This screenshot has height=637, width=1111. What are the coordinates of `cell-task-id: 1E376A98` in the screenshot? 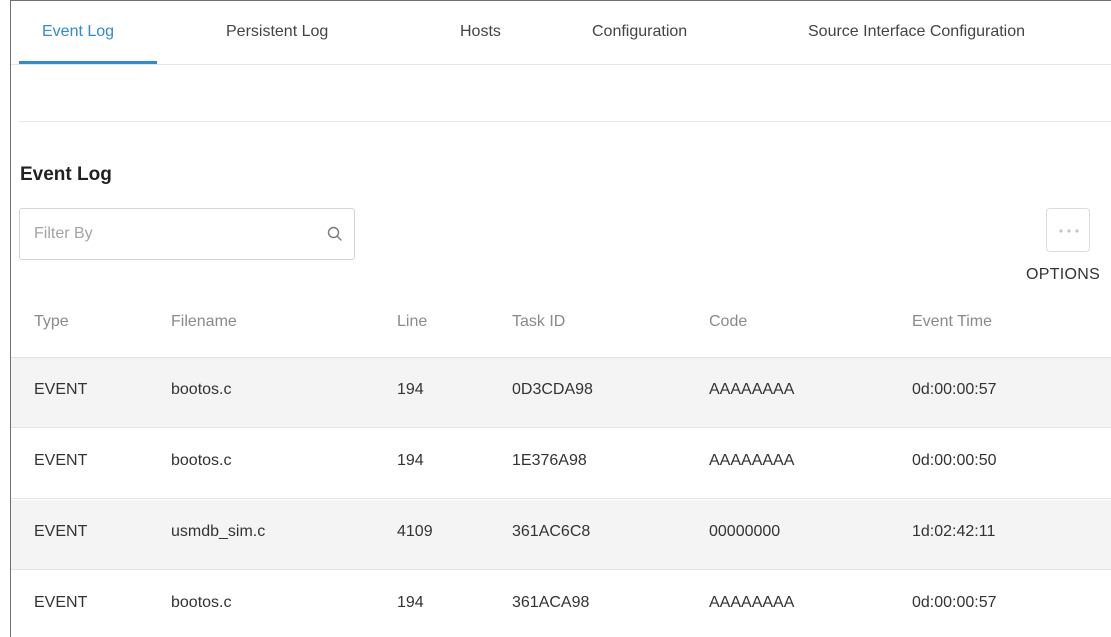 It's located at (549, 460).